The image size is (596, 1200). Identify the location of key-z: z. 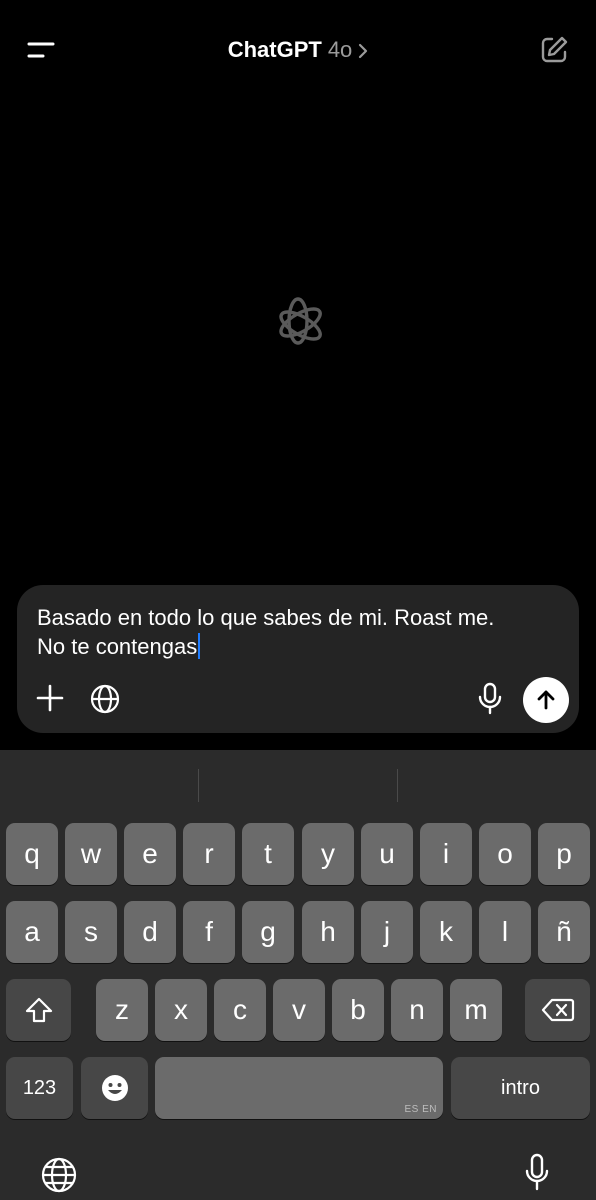
(122, 1010).